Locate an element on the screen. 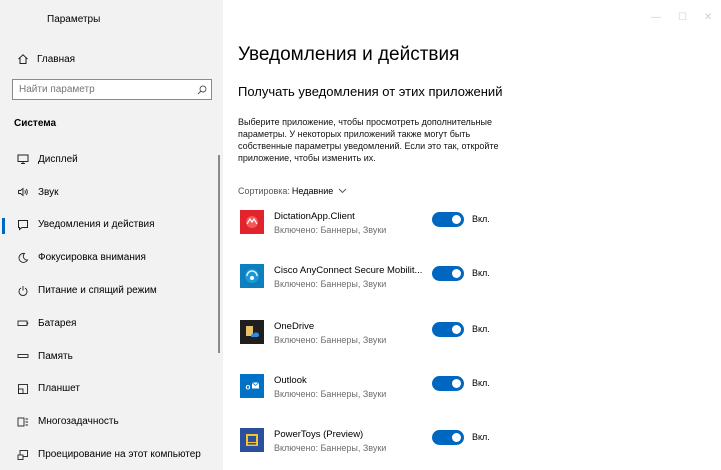 The width and height of the screenshot is (721, 470). storage-icon is located at coordinates (23, 356).